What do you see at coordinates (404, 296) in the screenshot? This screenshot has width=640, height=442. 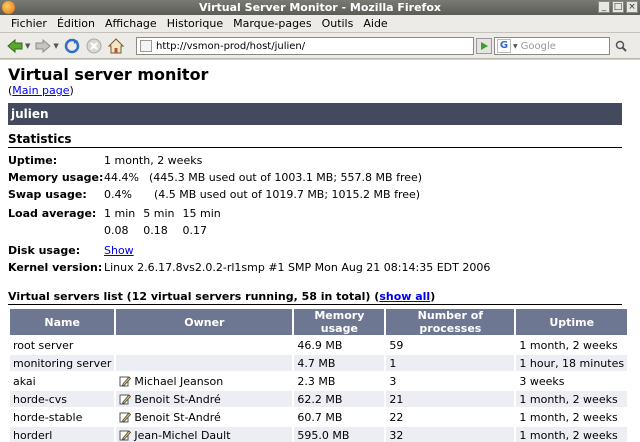 I see `show-all-link: show all` at bounding box center [404, 296].